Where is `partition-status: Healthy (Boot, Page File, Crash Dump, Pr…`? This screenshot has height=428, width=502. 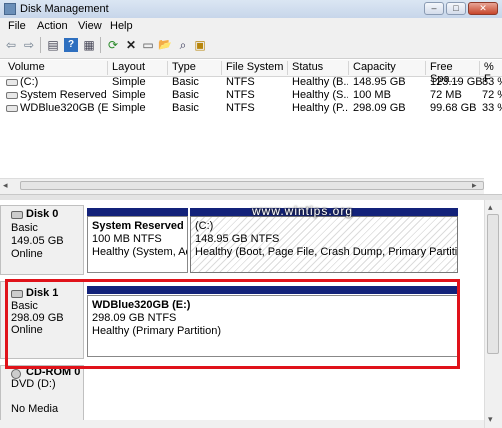
partition-status: Healthy (Boot, Page File, Crash Dump, Pr… is located at coordinates (326, 252).